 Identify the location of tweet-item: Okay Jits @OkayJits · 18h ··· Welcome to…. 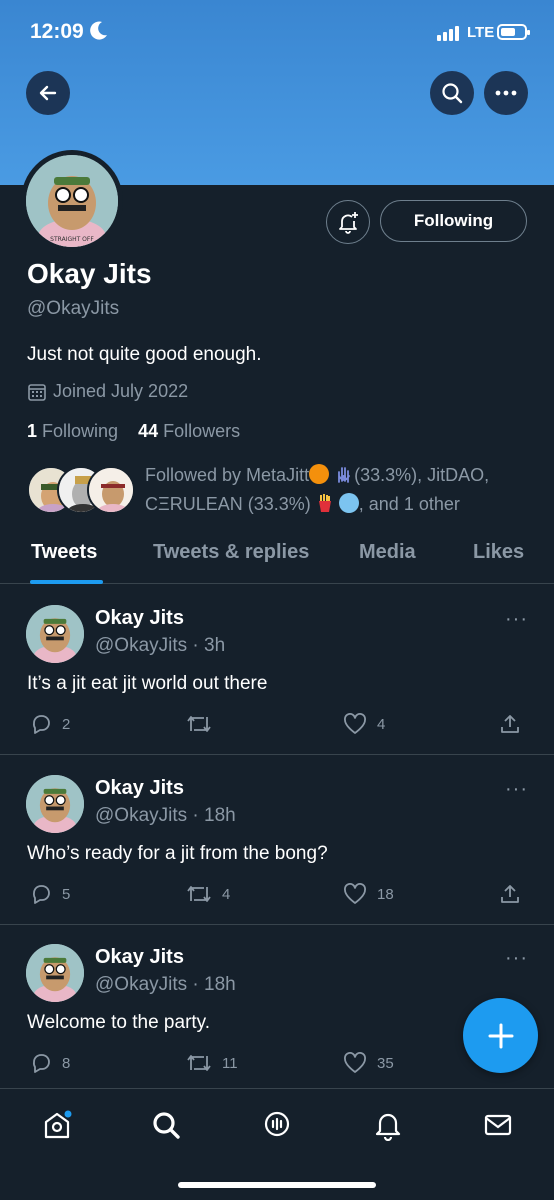
(277, 1009).